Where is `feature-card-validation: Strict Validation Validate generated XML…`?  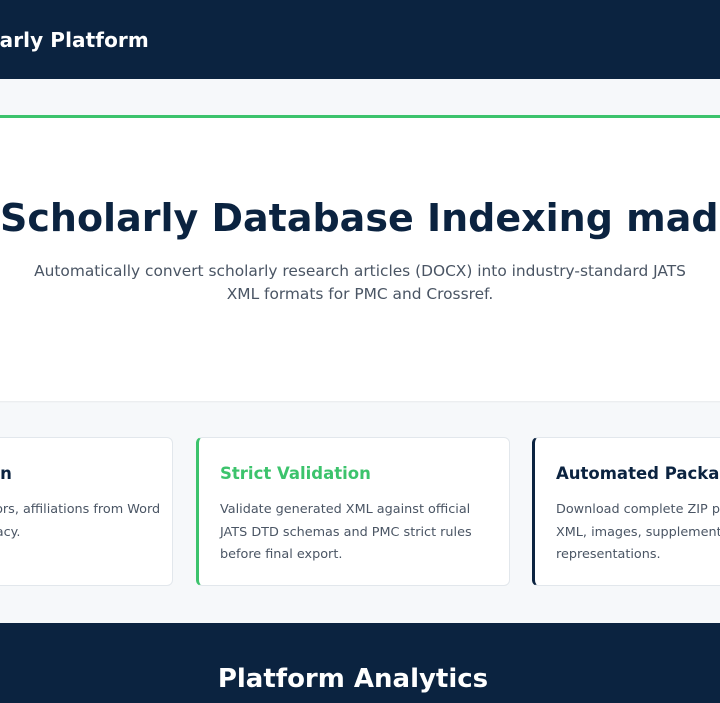
feature-card-validation: Strict Validation Validate generated XML… is located at coordinates (353, 511).